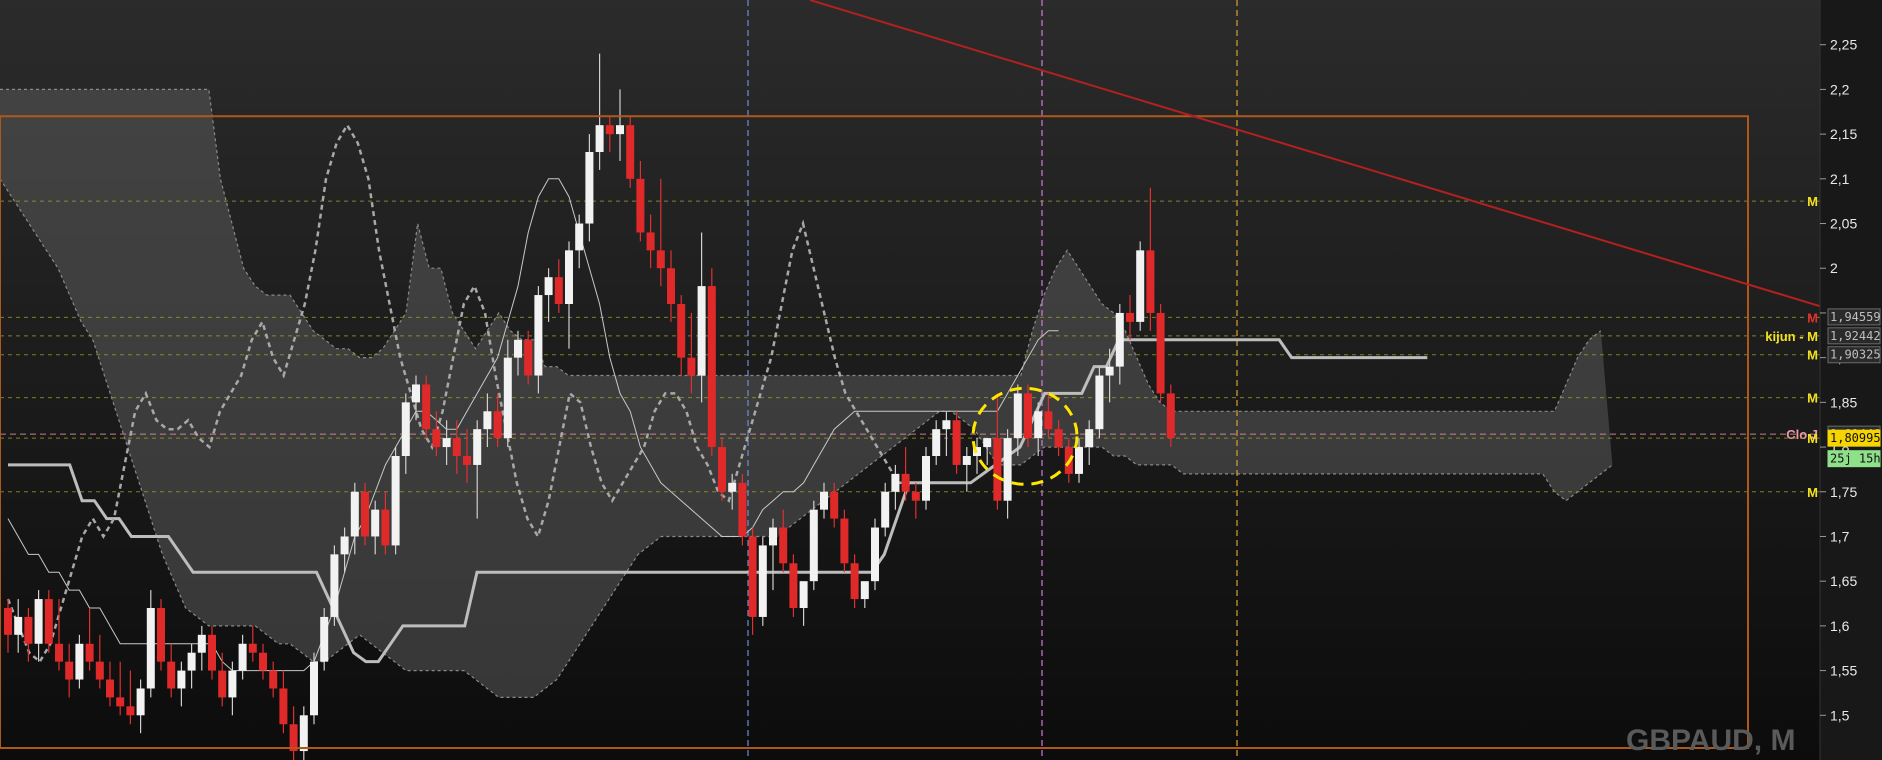 This screenshot has height=760, width=1882. I want to click on y-tick-label: 2,2, so click(1840, 89).